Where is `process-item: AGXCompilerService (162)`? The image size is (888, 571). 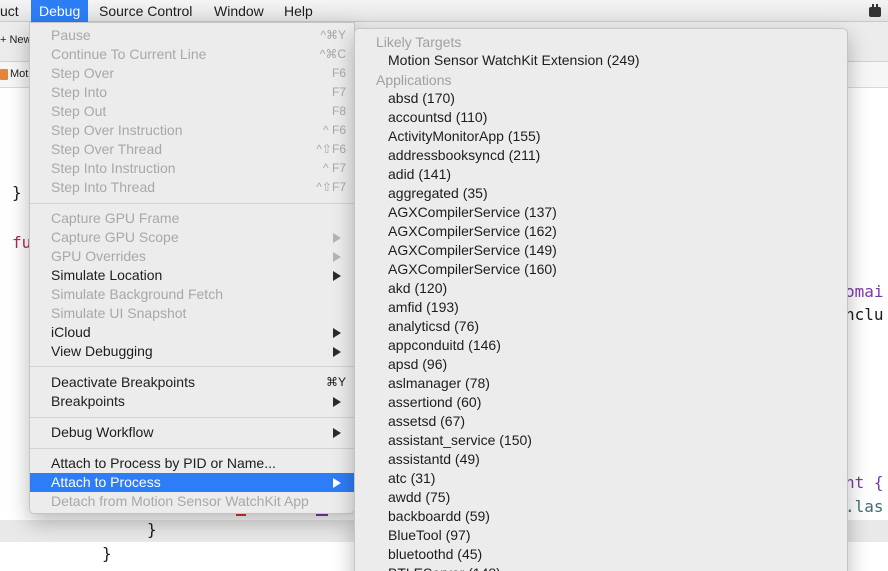
process-item: AGXCompilerService (162) is located at coordinates (472, 231).